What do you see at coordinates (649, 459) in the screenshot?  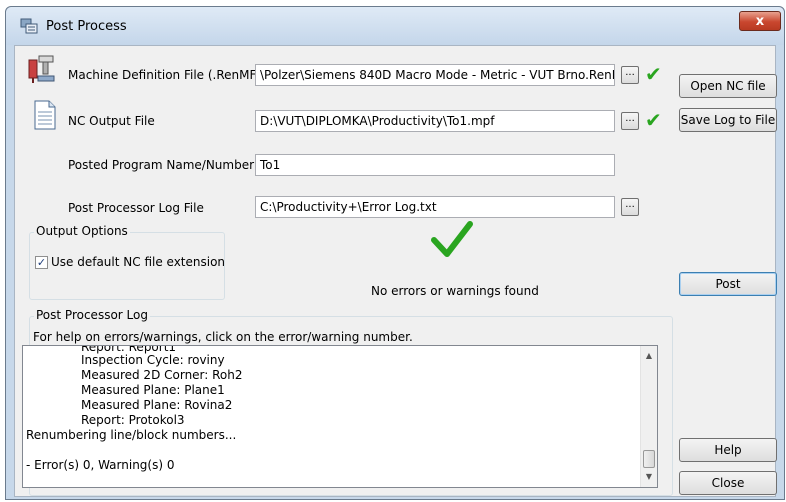 I see `scroll-thumb` at bounding box center [649, 459].